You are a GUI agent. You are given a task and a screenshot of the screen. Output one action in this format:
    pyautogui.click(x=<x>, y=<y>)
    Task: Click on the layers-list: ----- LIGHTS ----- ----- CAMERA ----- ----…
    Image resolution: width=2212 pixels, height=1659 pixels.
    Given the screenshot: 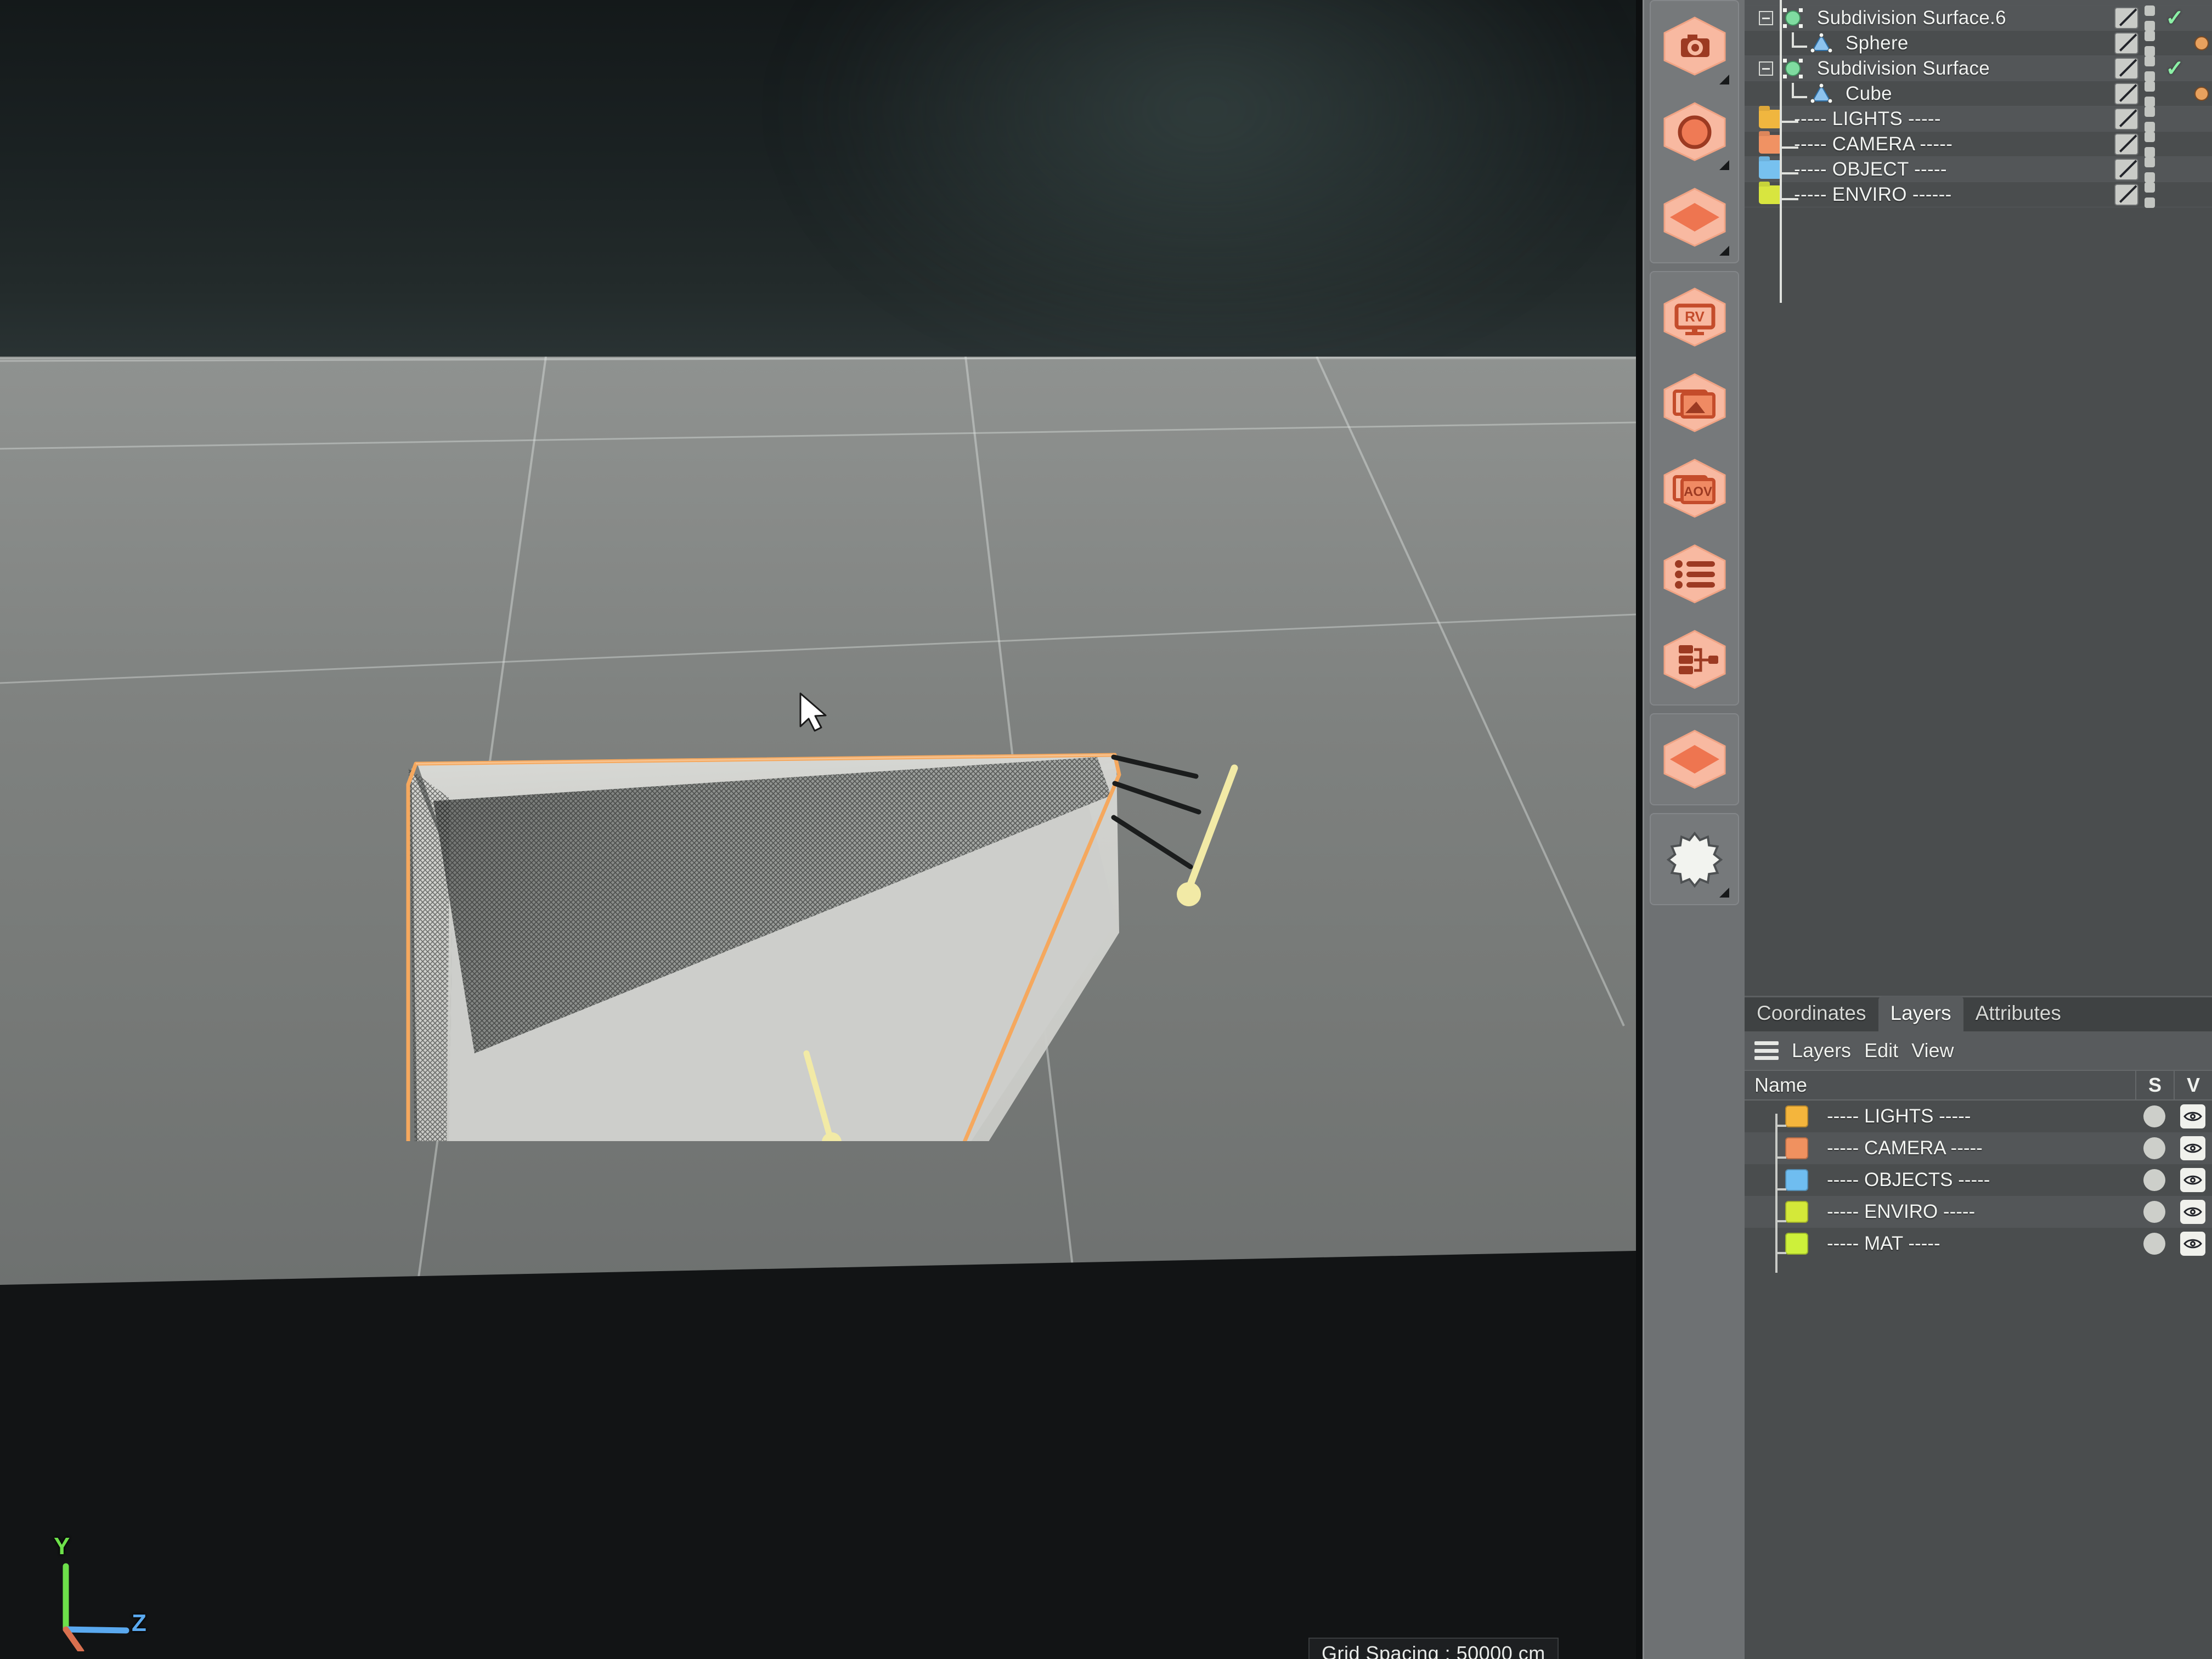 What is the action you would take?
    pyautogui.click(x=1978, y=1180)
    